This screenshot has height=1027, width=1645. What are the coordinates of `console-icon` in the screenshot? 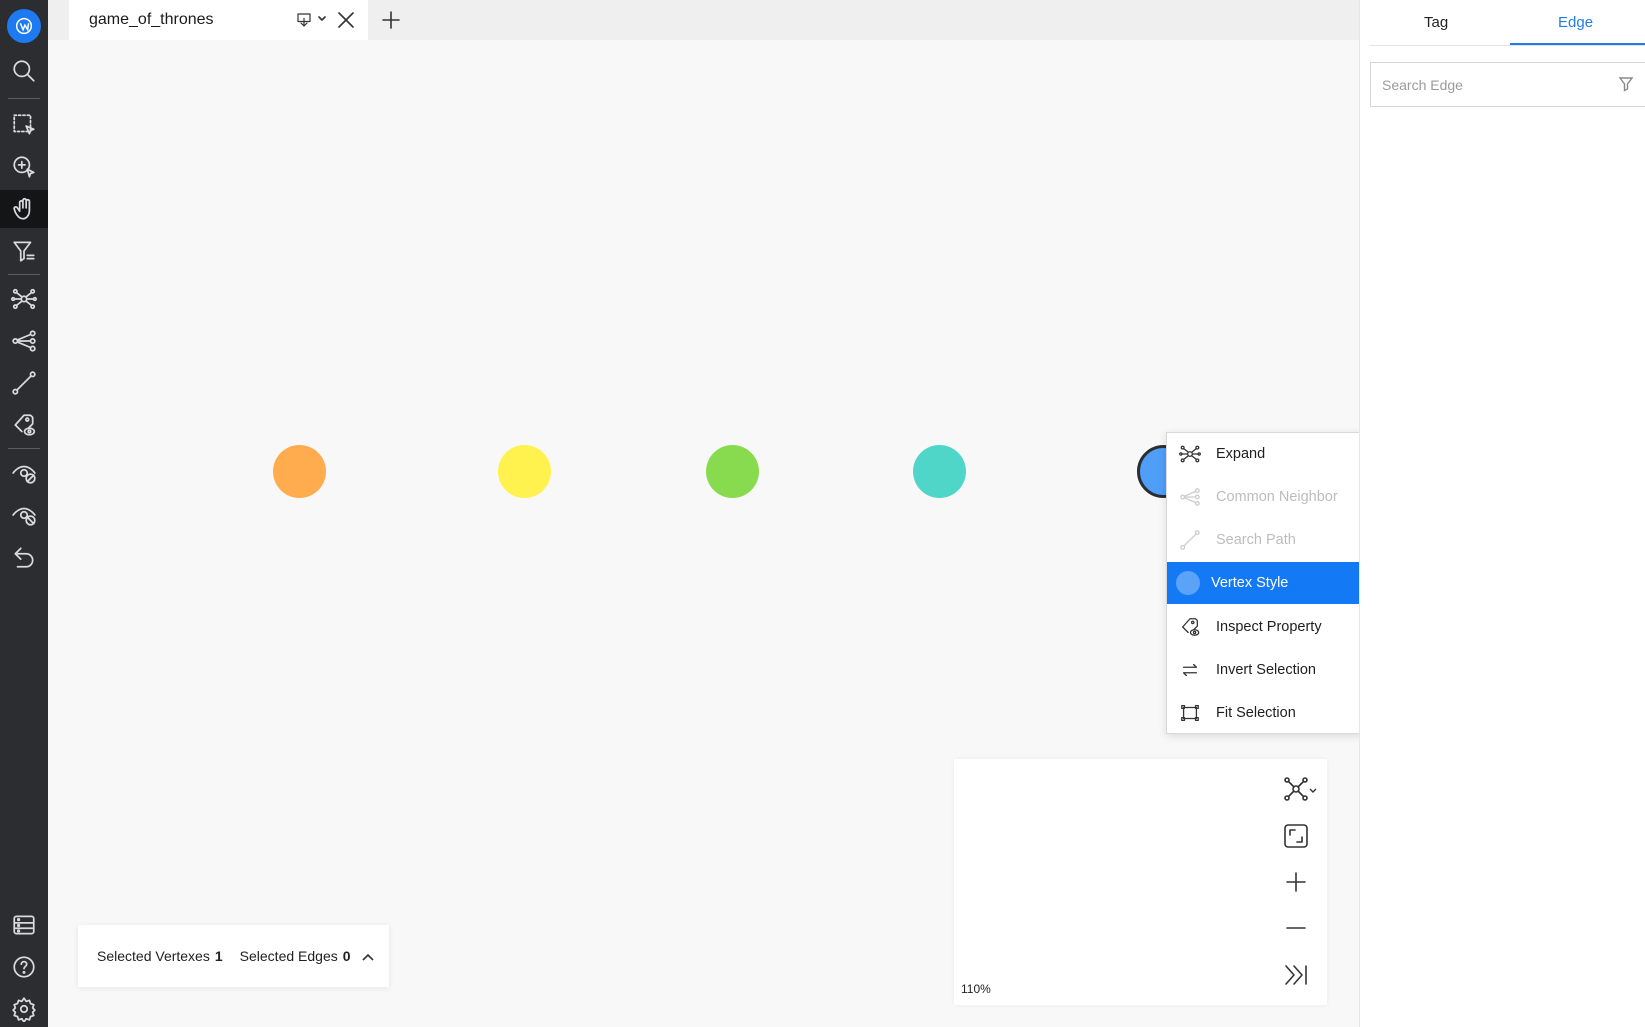 It's located at (24, 925).